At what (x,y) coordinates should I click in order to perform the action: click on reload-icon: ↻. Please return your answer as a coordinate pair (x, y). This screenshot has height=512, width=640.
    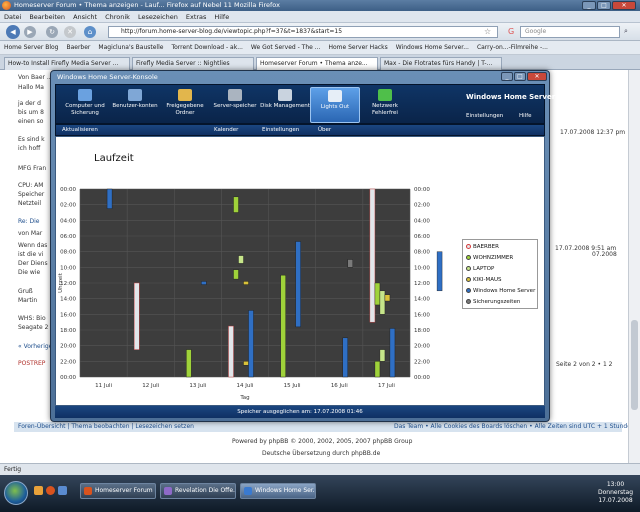
    Looking at the image, I should click on (52, 32).